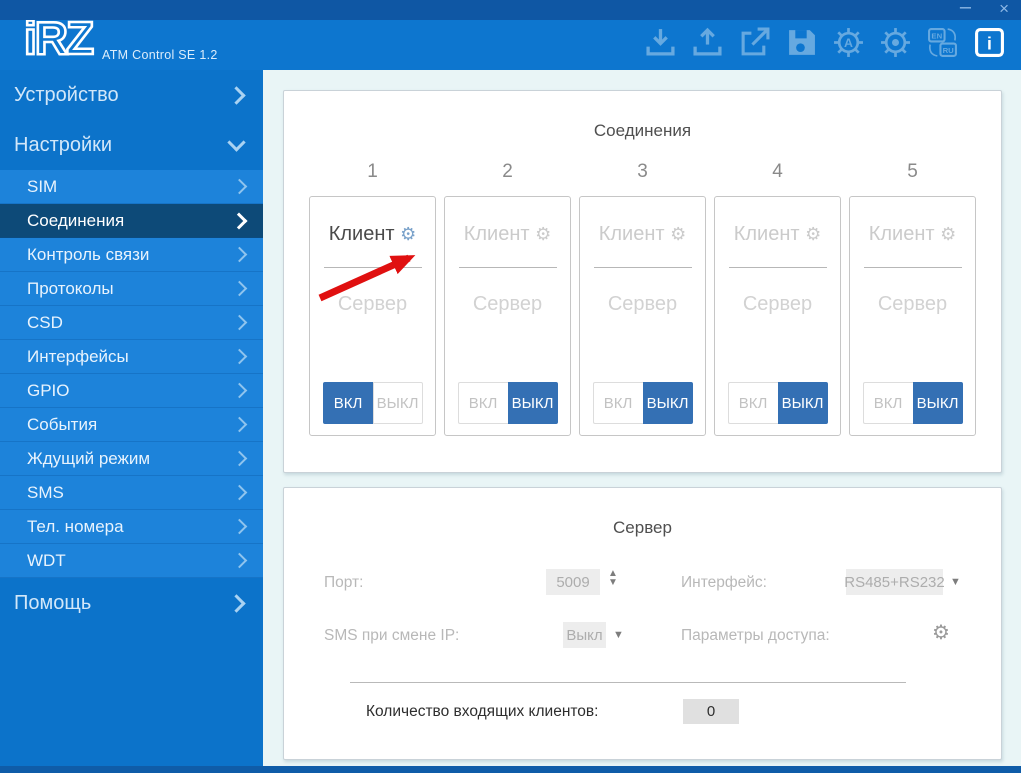 The width and height of the screenshot is (1021, 773). I want to click on sidebar-item-phone-numbers: Тел. номера, so click(131, 527).